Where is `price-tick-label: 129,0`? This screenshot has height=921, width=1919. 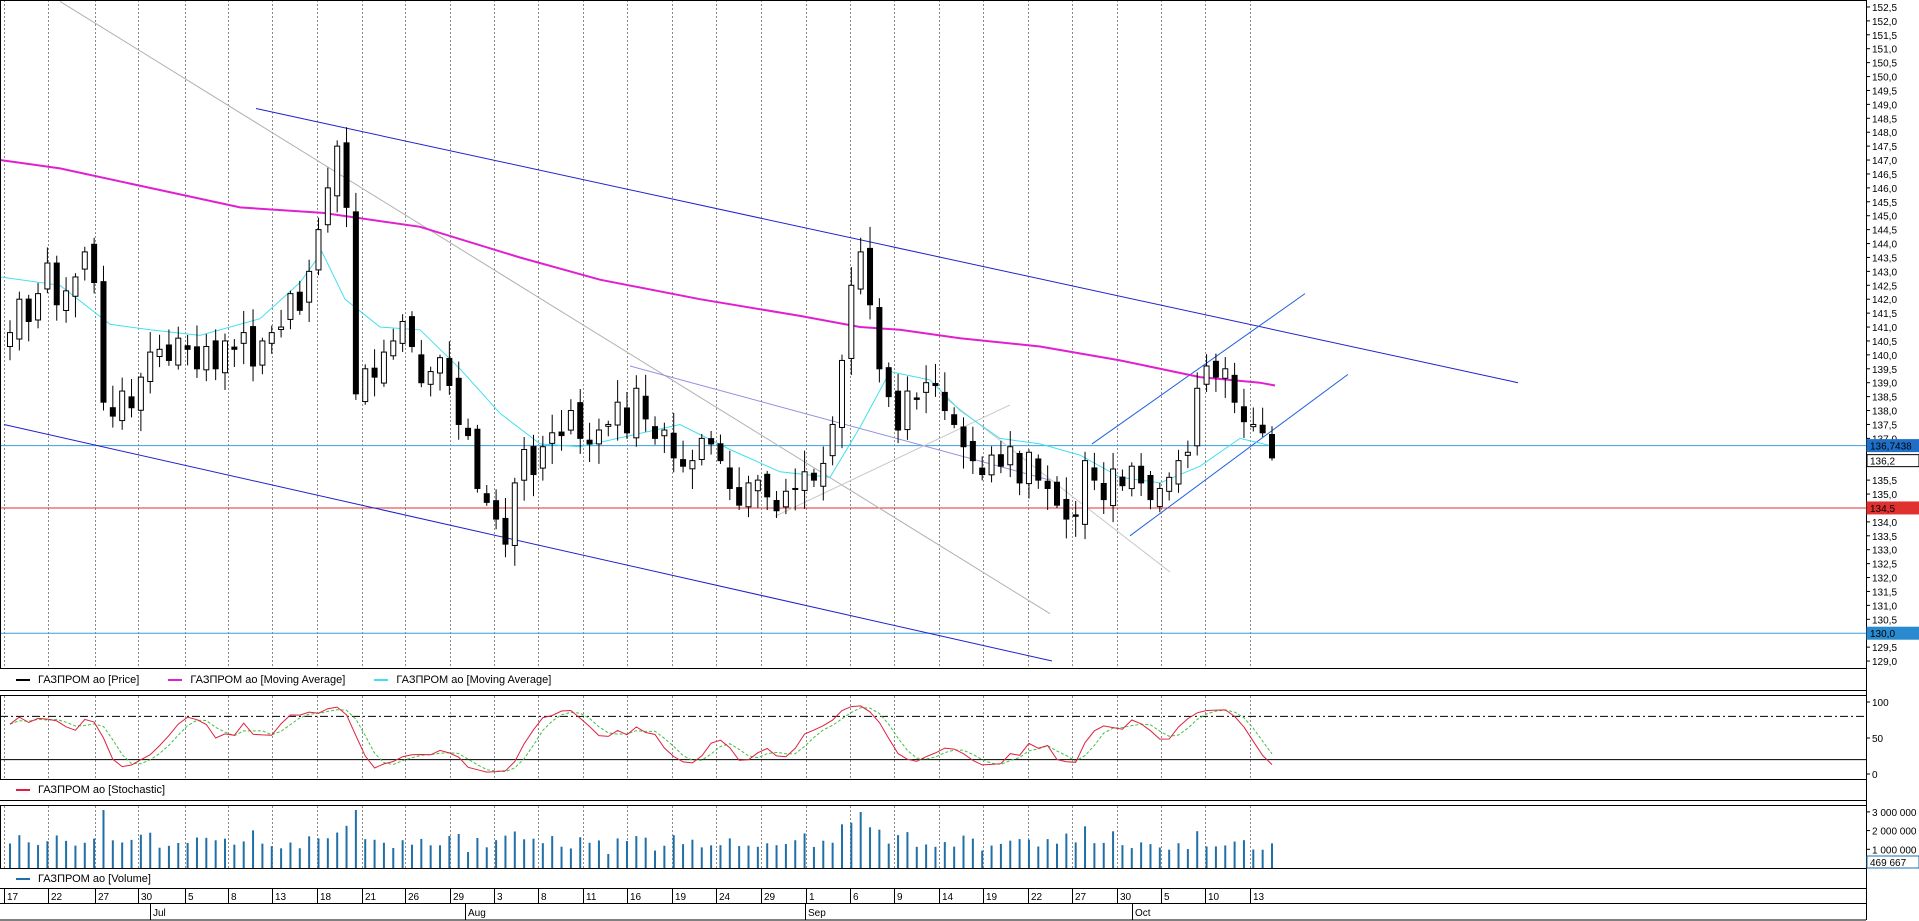
price-tick-label: 129,0 is located at coordinates (1884, 662).